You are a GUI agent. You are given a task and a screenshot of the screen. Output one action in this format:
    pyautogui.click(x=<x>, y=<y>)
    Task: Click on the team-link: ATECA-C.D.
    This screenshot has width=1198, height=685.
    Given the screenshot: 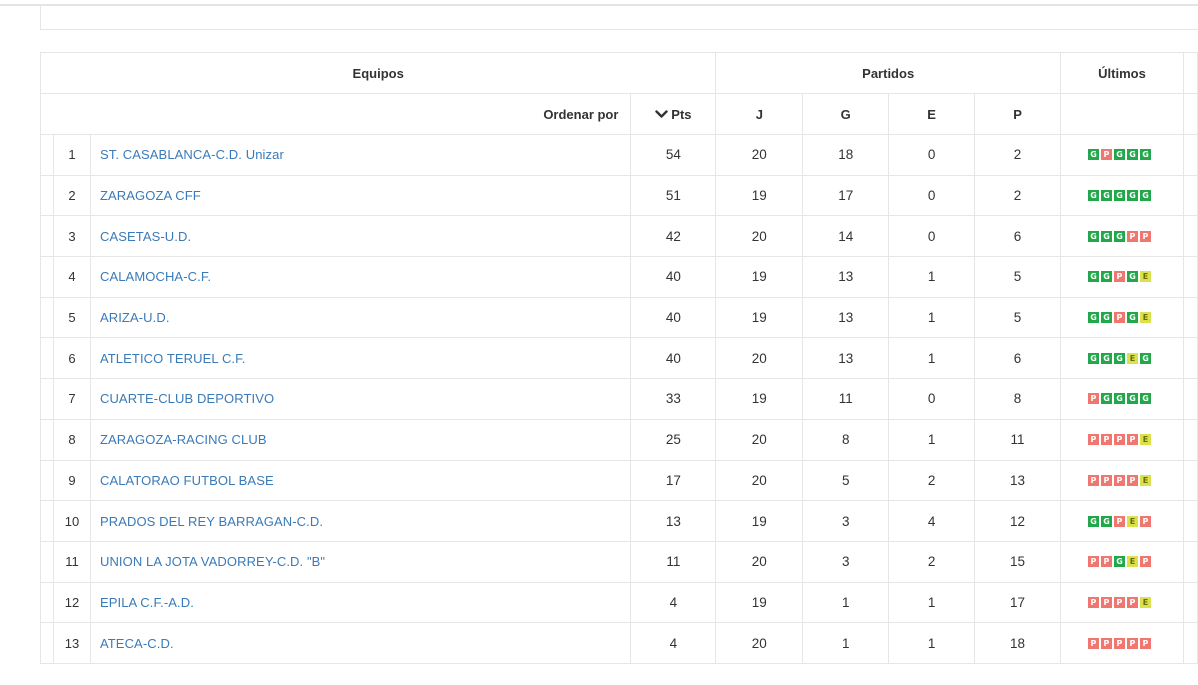 What is the action you would take?
    pyautogui.click(x=137, y=643)
    